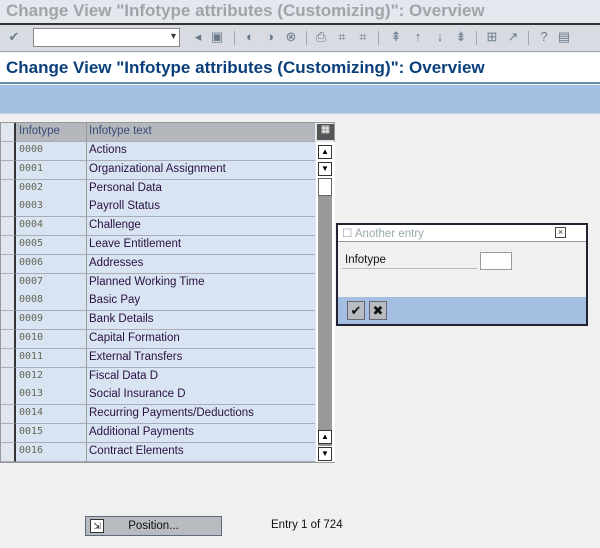  I want to click on scroll-page-up-button: ▲, so click(325, 437).